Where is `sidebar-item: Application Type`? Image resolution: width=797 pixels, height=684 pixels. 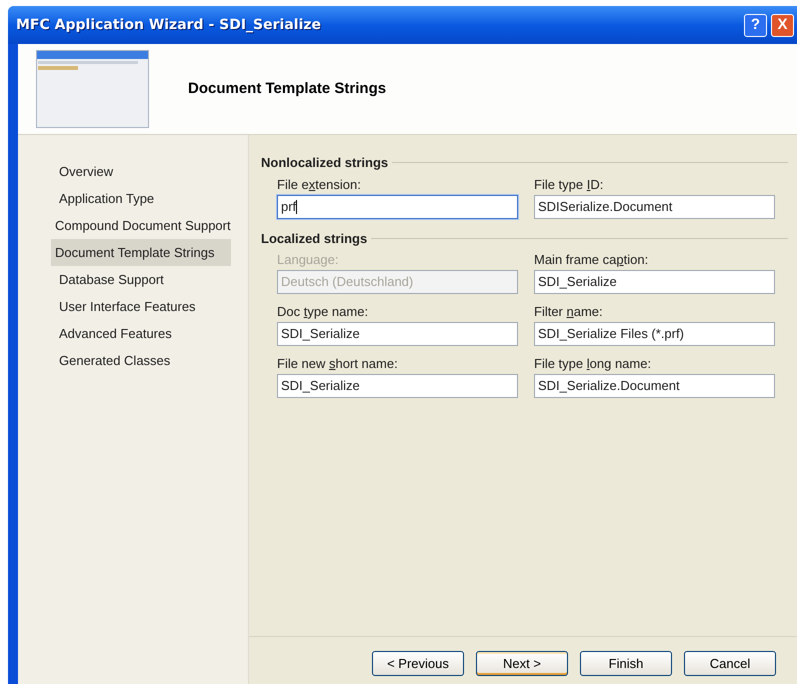 sidebar-item: Application Type is located at coordinates (106, 198).